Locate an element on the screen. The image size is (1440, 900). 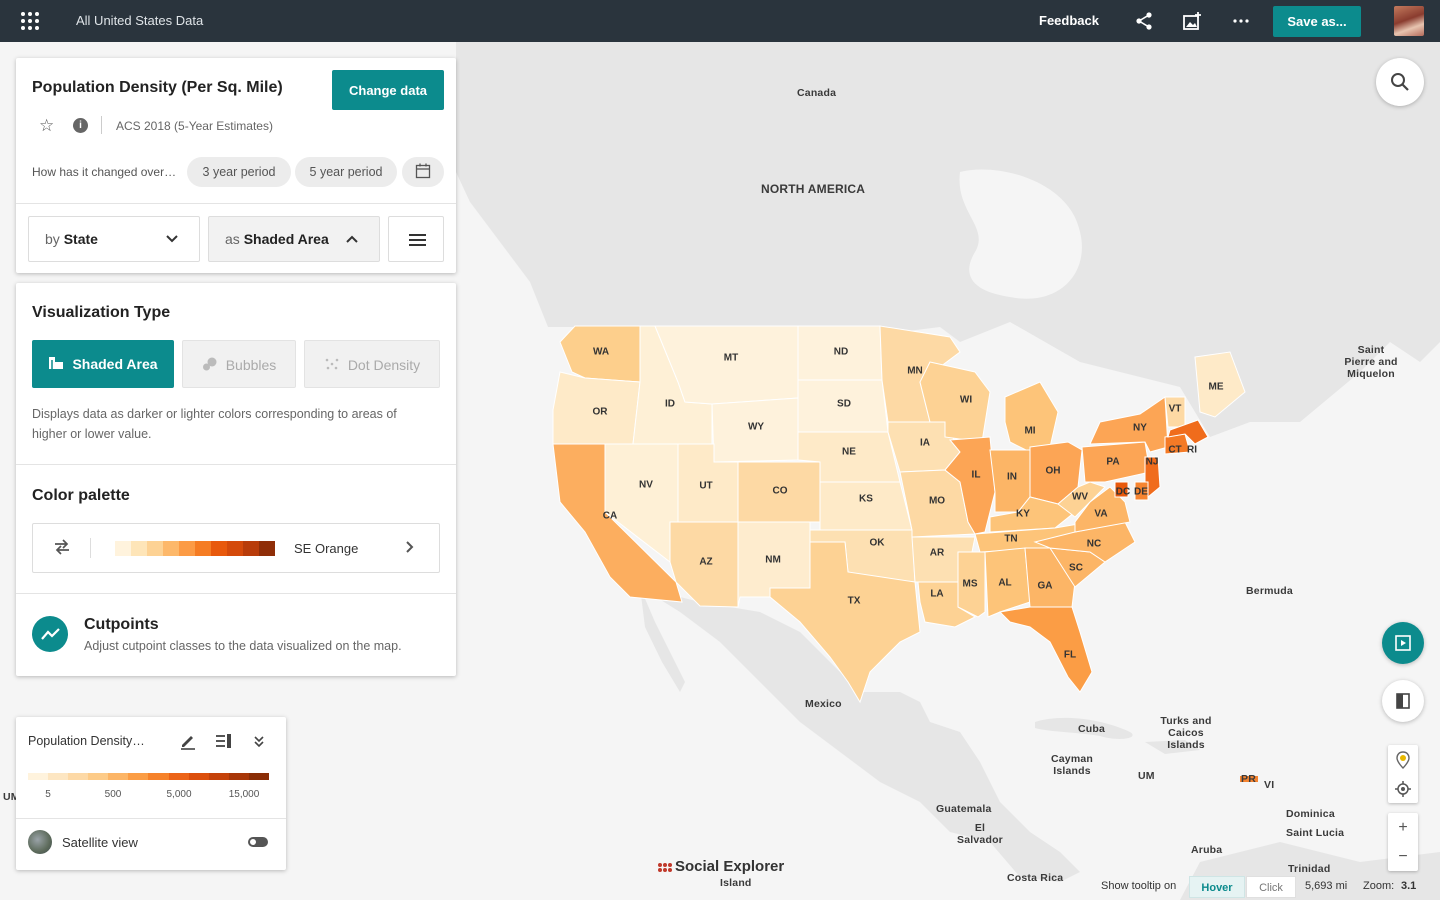
color-palette-heading: Color palette is located at coordinates (81, 495).